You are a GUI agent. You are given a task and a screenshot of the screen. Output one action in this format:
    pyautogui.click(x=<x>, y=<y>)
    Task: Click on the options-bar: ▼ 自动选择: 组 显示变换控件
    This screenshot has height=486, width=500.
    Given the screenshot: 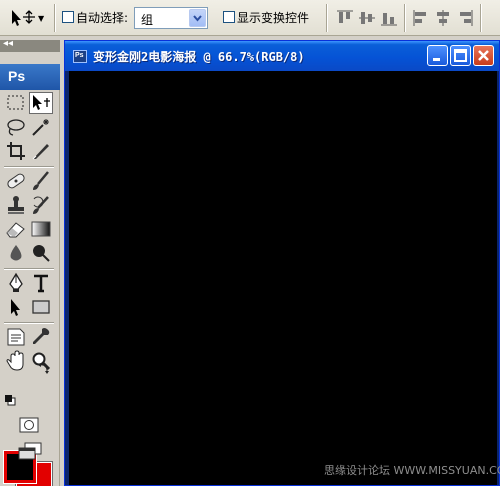 What is the action you would take?
    pyautogui.click(x=250, y=18)
    